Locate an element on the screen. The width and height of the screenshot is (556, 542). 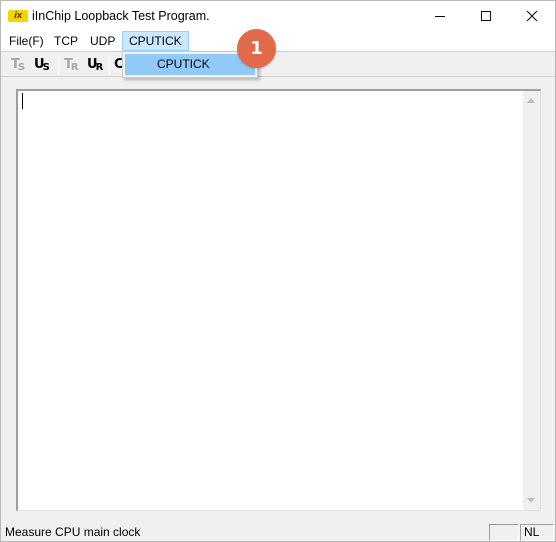
toolbar: TS US TR UR C is located at coordinates (278, 64).